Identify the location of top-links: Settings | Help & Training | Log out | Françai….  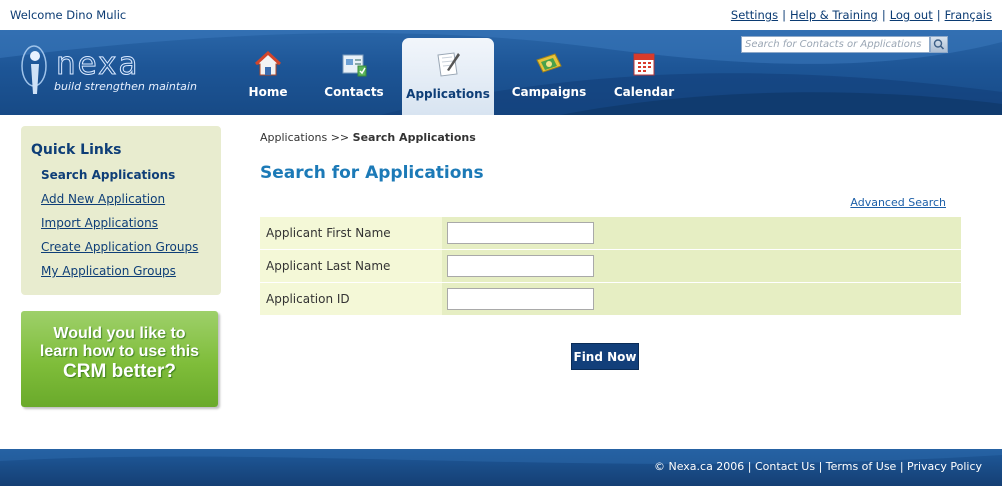
(861, 15).